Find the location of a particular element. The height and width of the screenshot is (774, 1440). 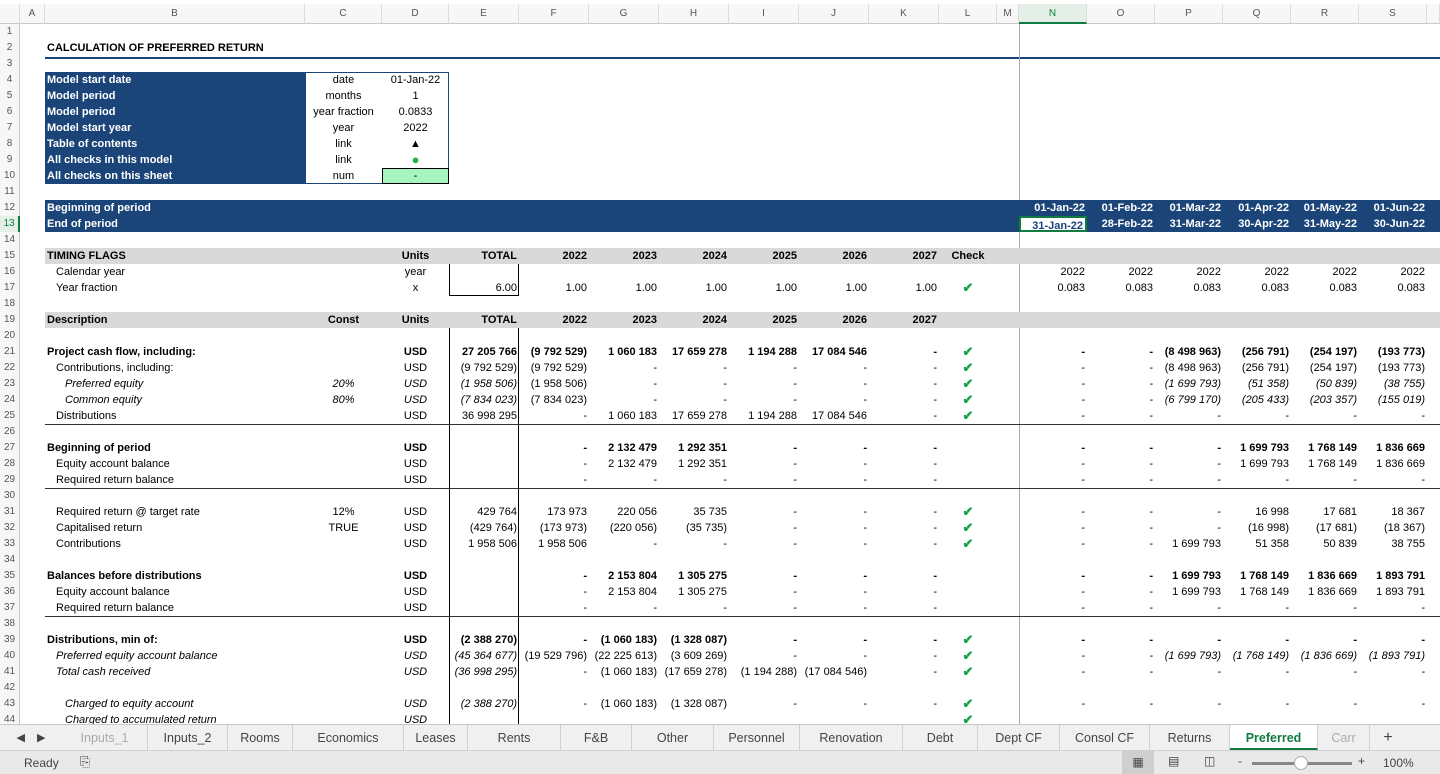

cell-p29: - is located at coordinates (1189, 480).